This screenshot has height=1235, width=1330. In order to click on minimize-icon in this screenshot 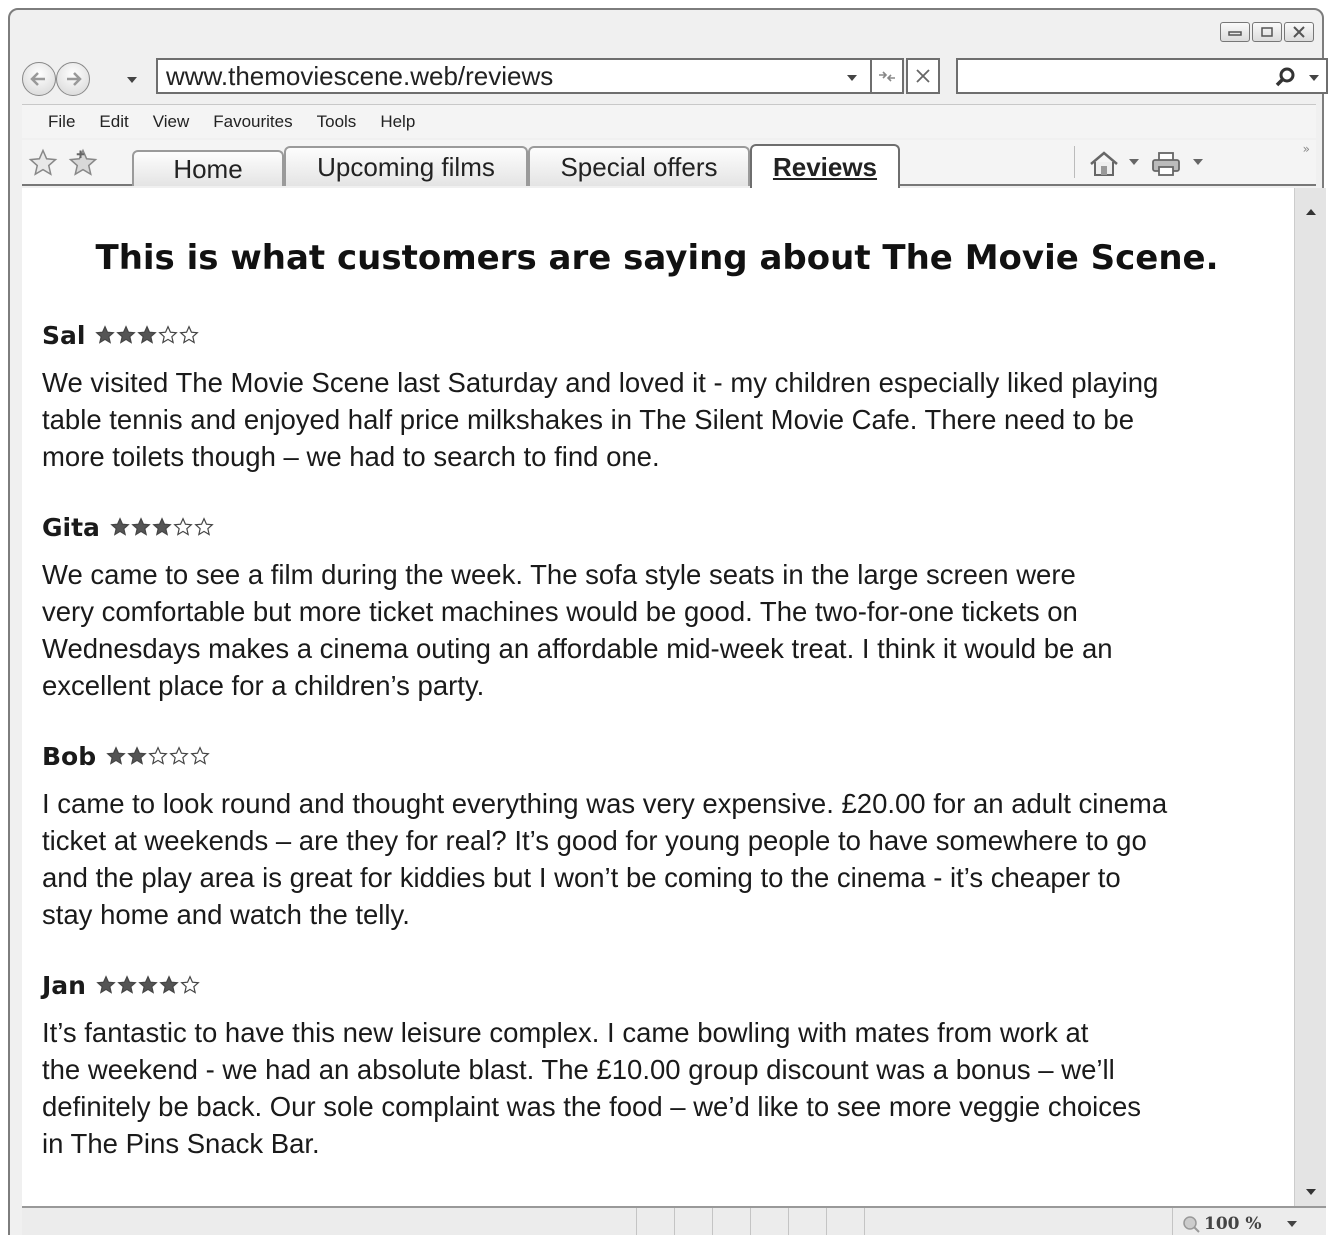, I will do `click(1235, 33)`.